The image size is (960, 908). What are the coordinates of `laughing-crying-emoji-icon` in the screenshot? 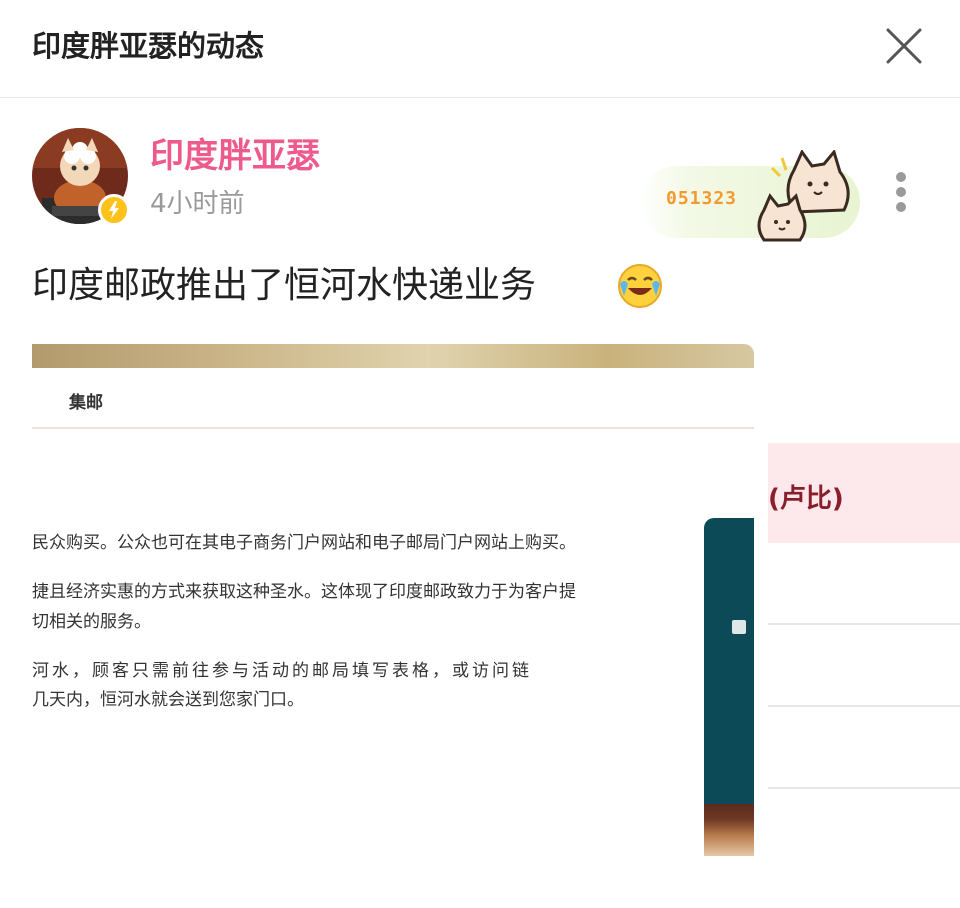 It's located at (640, 286).